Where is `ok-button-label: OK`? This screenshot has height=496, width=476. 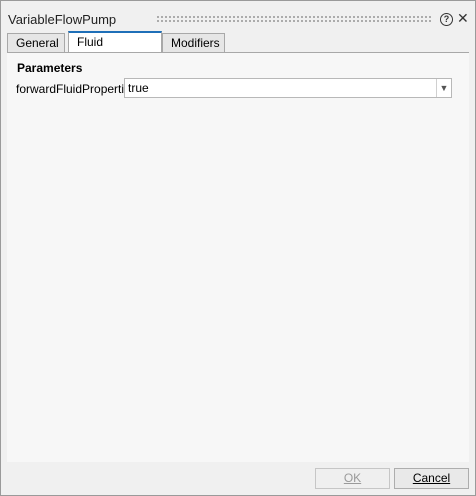 ok-button-label: OK is located at coordinates (352, 478).